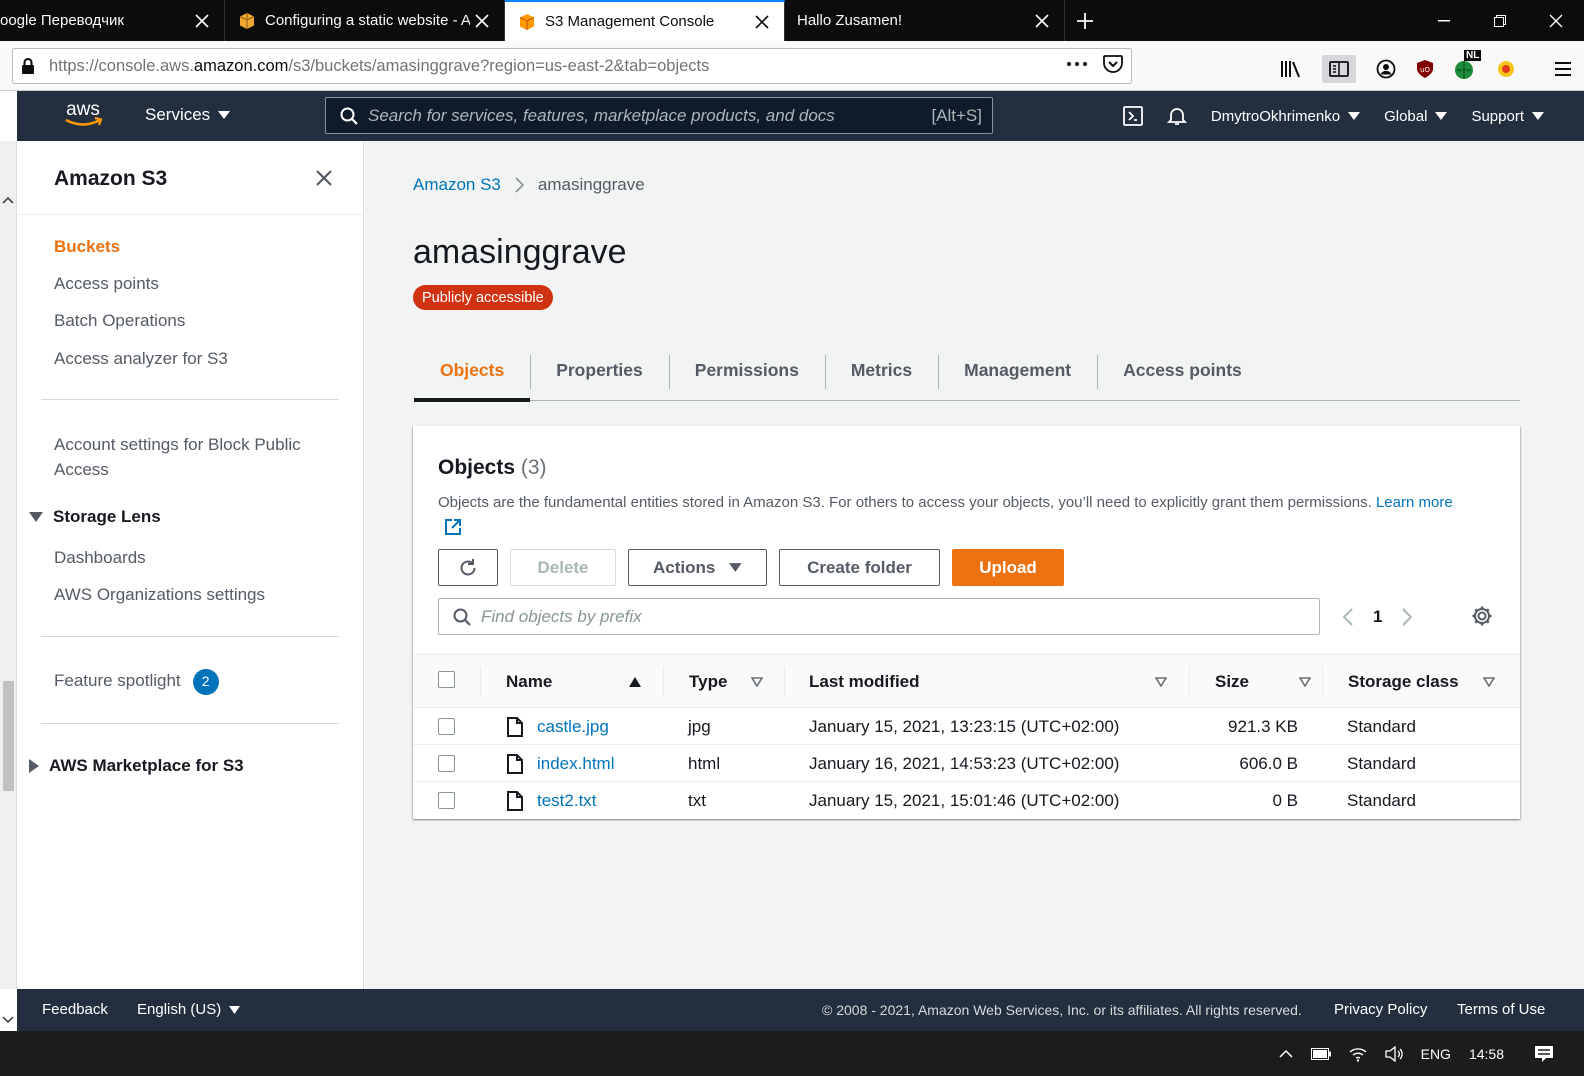  I want to click on support-menu: Support, so click(1507, 116).